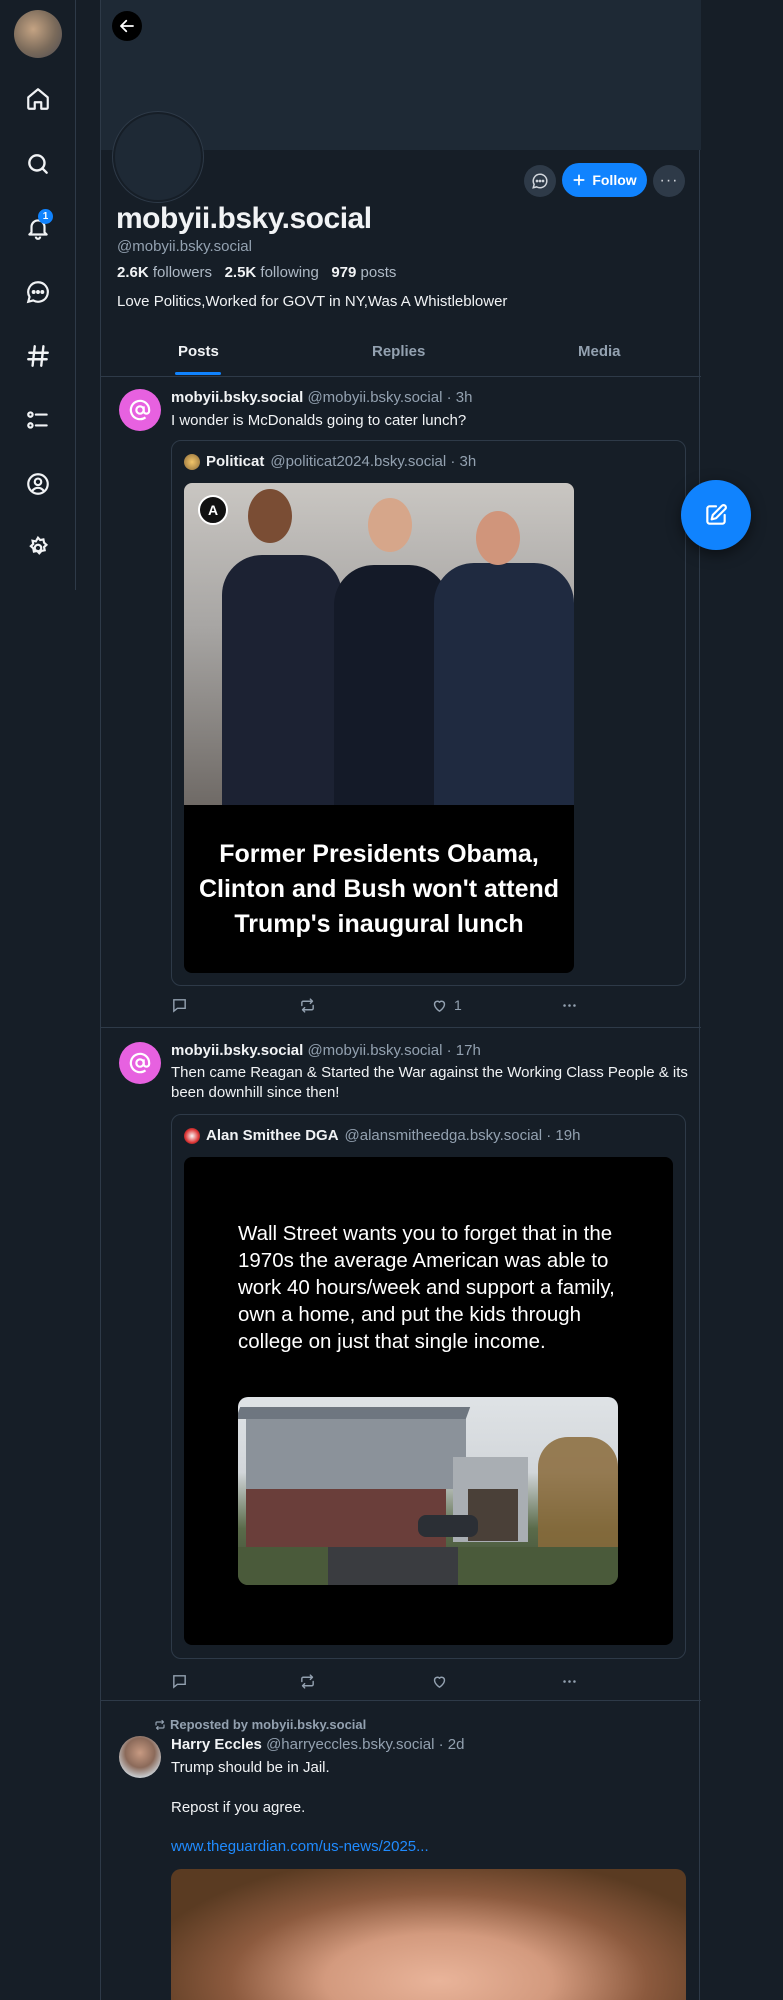  What do you see at coordinates (38, 34) in the screenshot?
I see `current-user-avatar` at bounding box center [38, 34].